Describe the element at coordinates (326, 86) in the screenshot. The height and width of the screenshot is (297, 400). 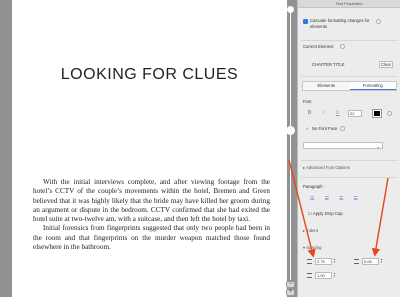
I see `tab-elements: Elements` at that location.